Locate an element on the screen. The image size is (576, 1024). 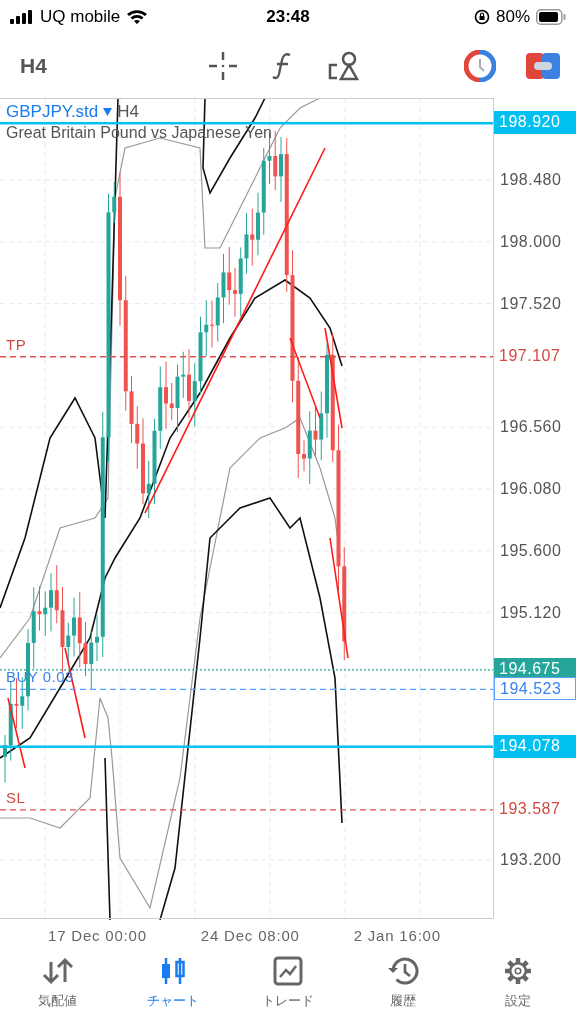
chart-timeframe: H4 is located at coordinates (128, 112).